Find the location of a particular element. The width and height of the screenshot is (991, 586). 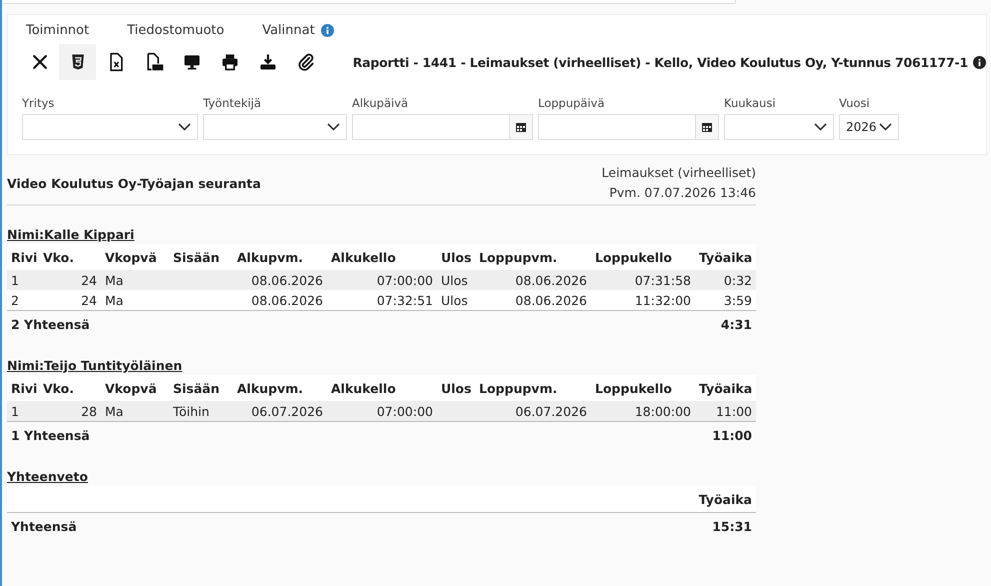

table-cell: 3:59 is located at coordinates (725, 300).